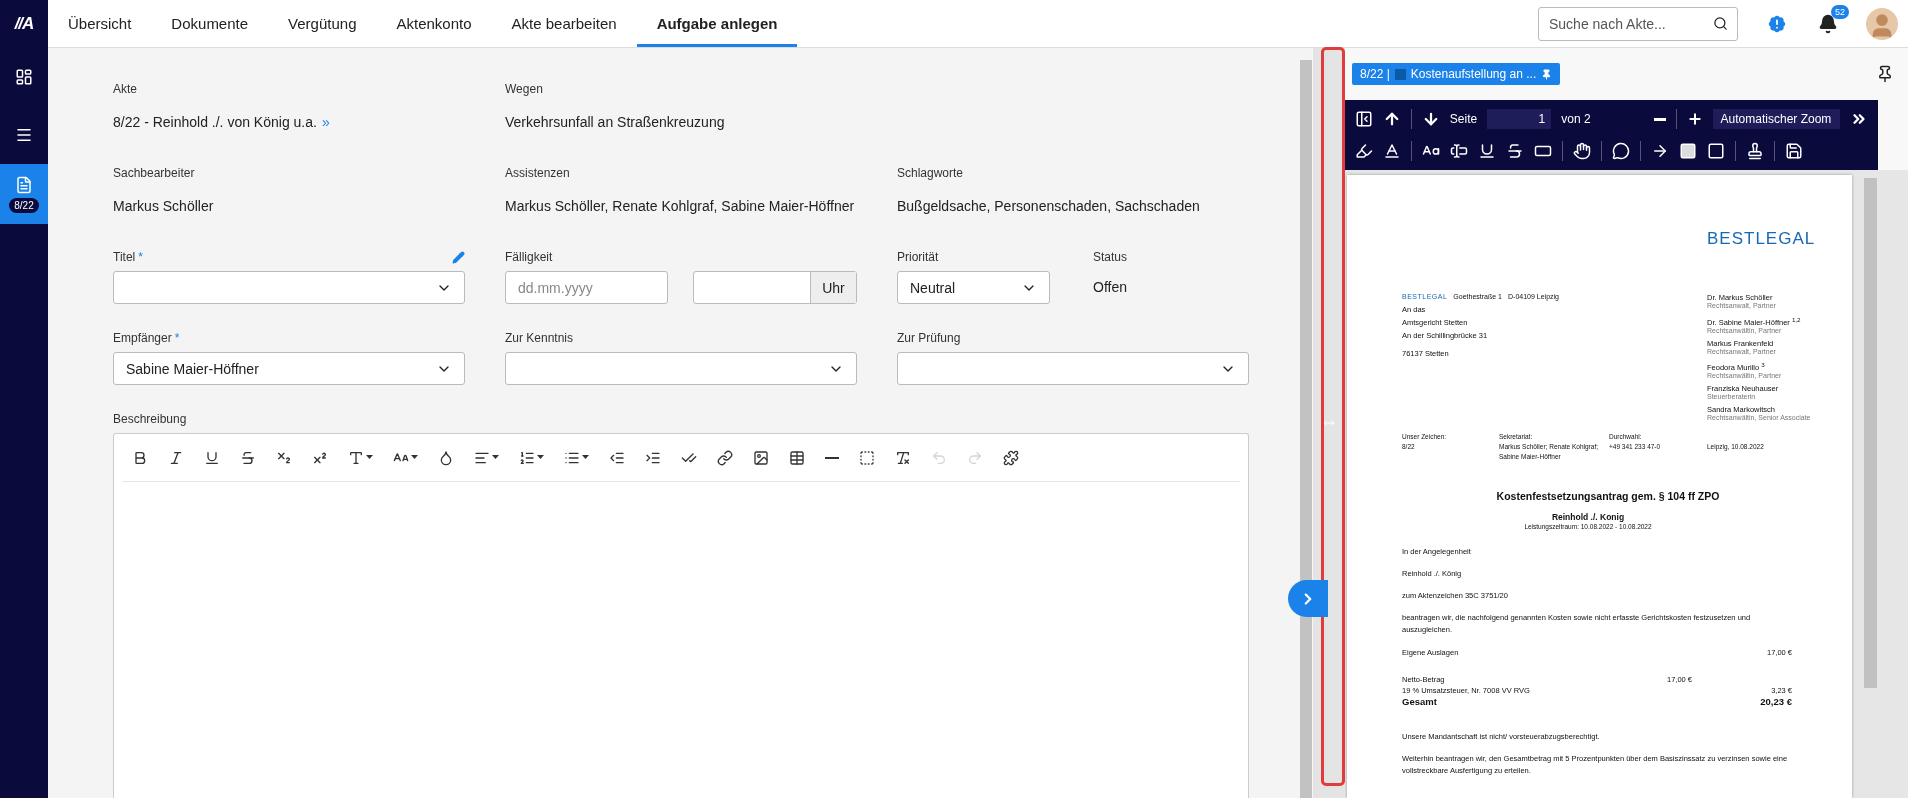  Describe the element at coordinates (222, 122) in the screenshot. I see `field-value: 8/22 - Reinhold ./. von König u.a. »` at that location.